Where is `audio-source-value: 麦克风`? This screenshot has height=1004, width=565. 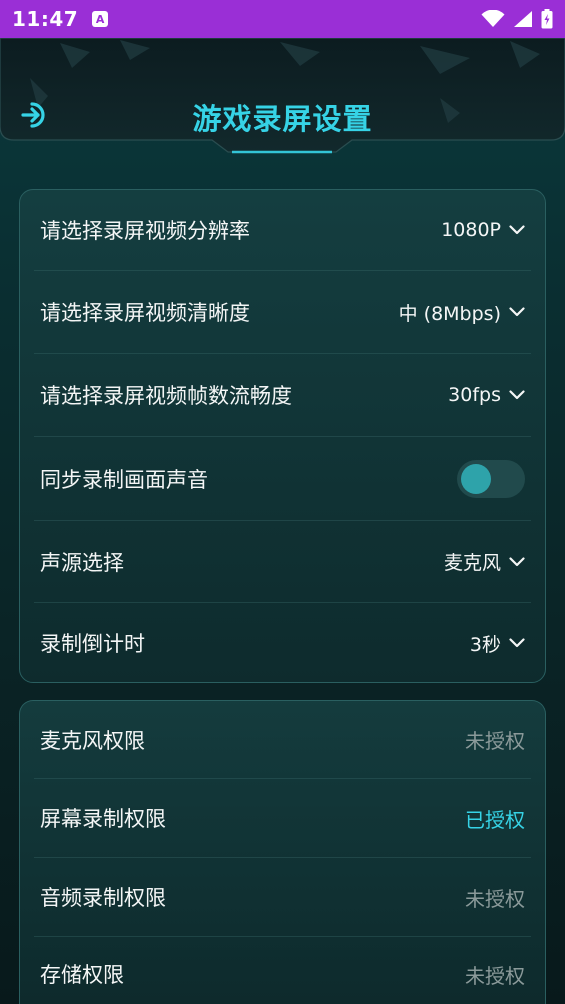
audio-source-value: 麦克风 is located at coordinates (472, 563).